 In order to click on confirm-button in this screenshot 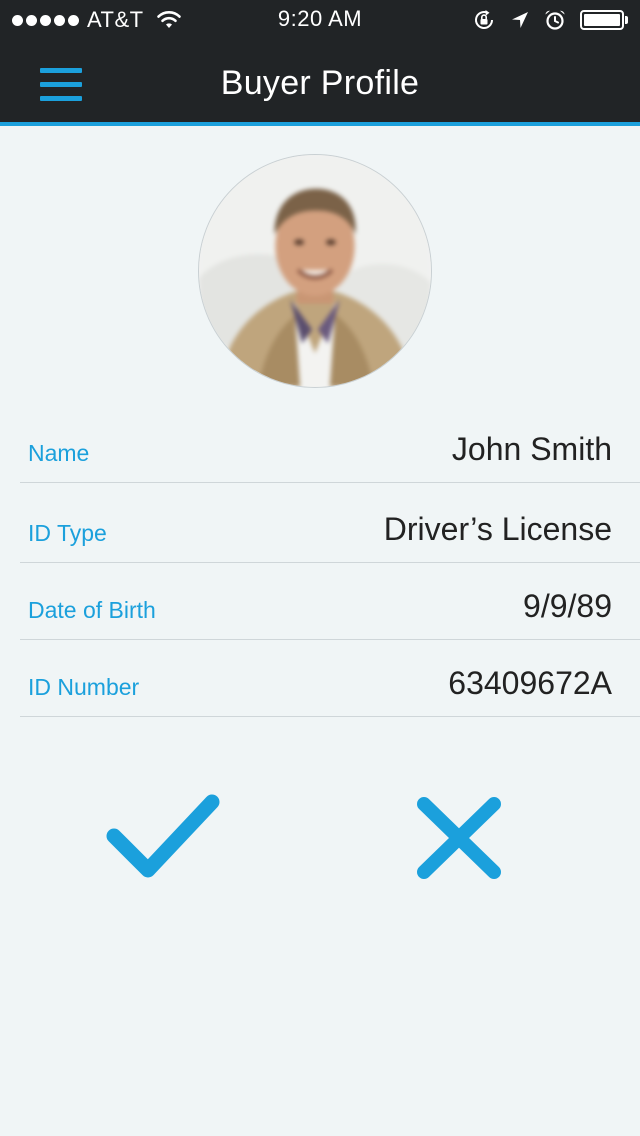, I will do `click(163, 838)`.